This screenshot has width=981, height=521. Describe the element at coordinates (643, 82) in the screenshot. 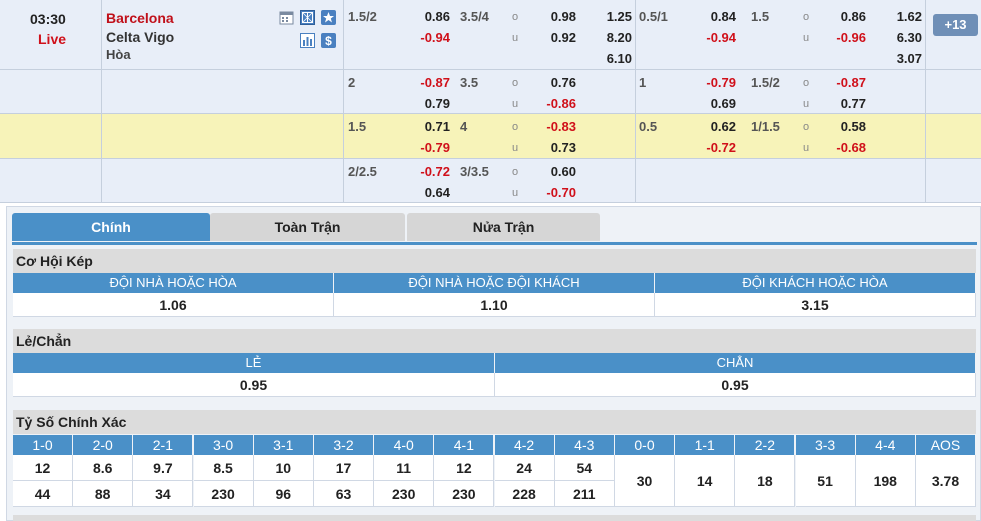

I see `ht-handicap-line: 1` at that location.